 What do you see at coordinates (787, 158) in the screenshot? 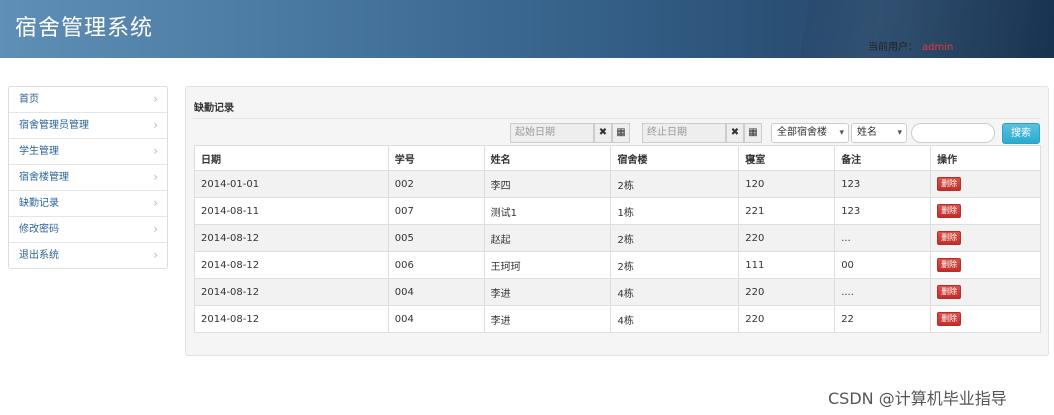
I see `col-header-room: 寝室` at bounding box center [787, 158].